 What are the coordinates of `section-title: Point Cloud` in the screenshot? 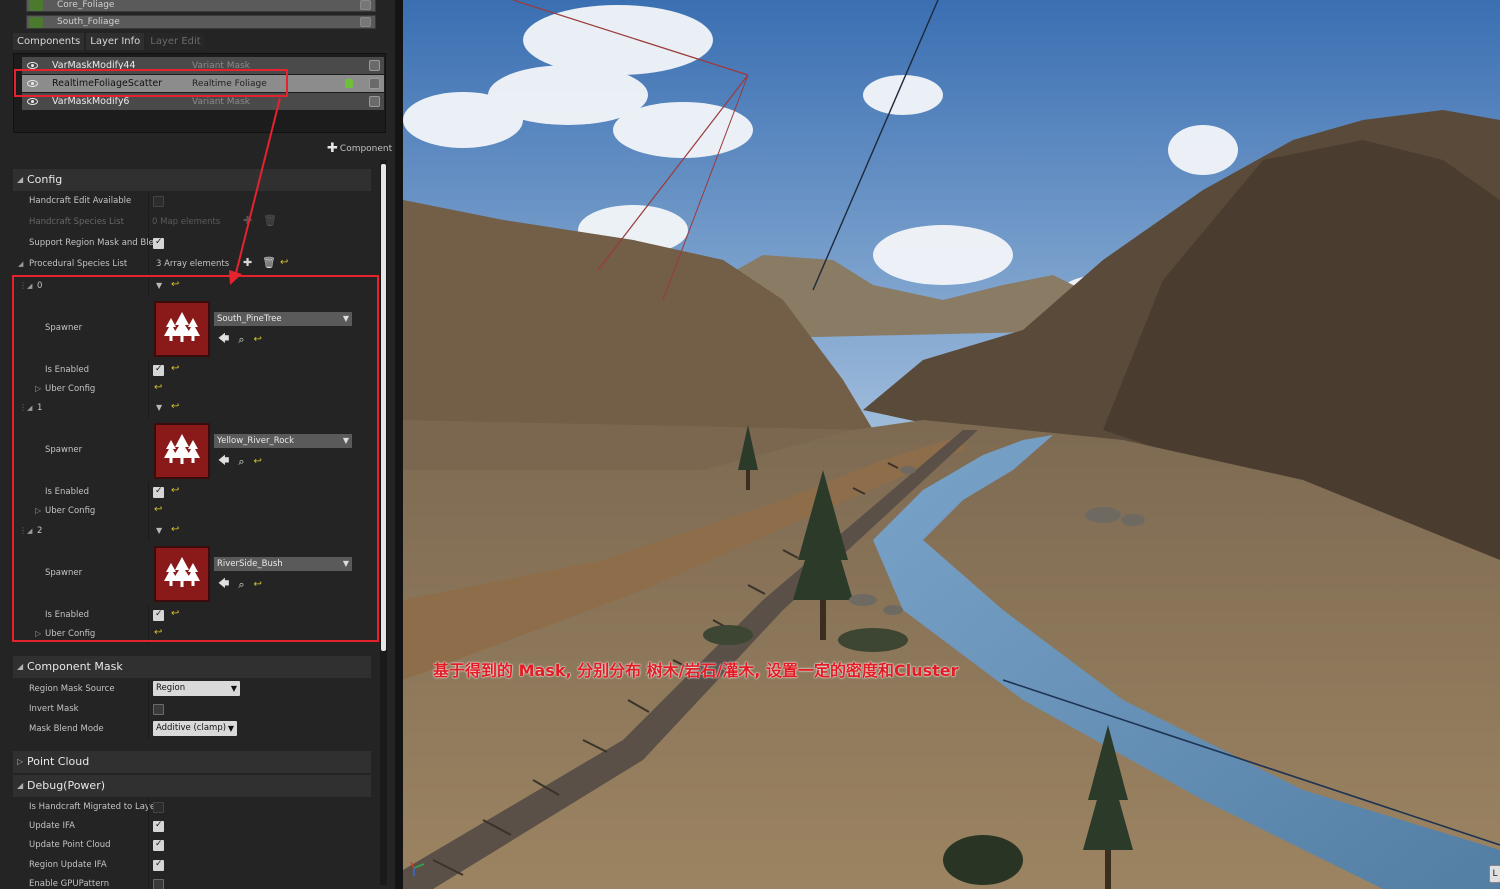 It's located at (58, 761).